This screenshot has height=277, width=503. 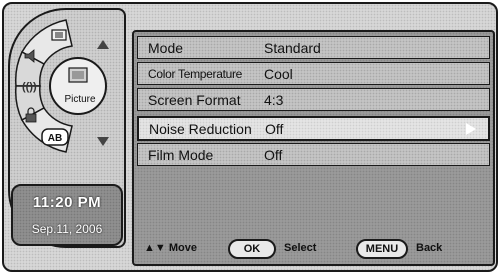 I want to click on clock-date: Sep.11, 2006, so click(x=67, y=229).